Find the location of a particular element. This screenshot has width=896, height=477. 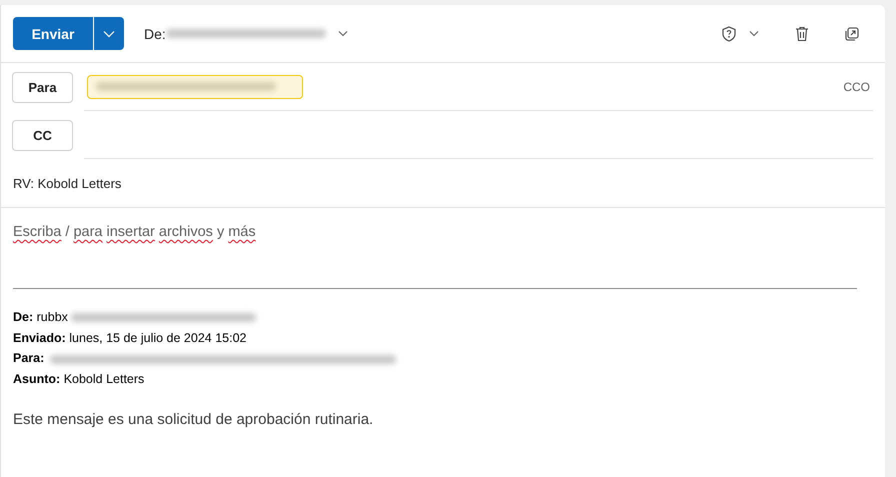

message-text: Este mensaje es una solicitud de aprobación rutinaria. is located at coordinates (193, 419).